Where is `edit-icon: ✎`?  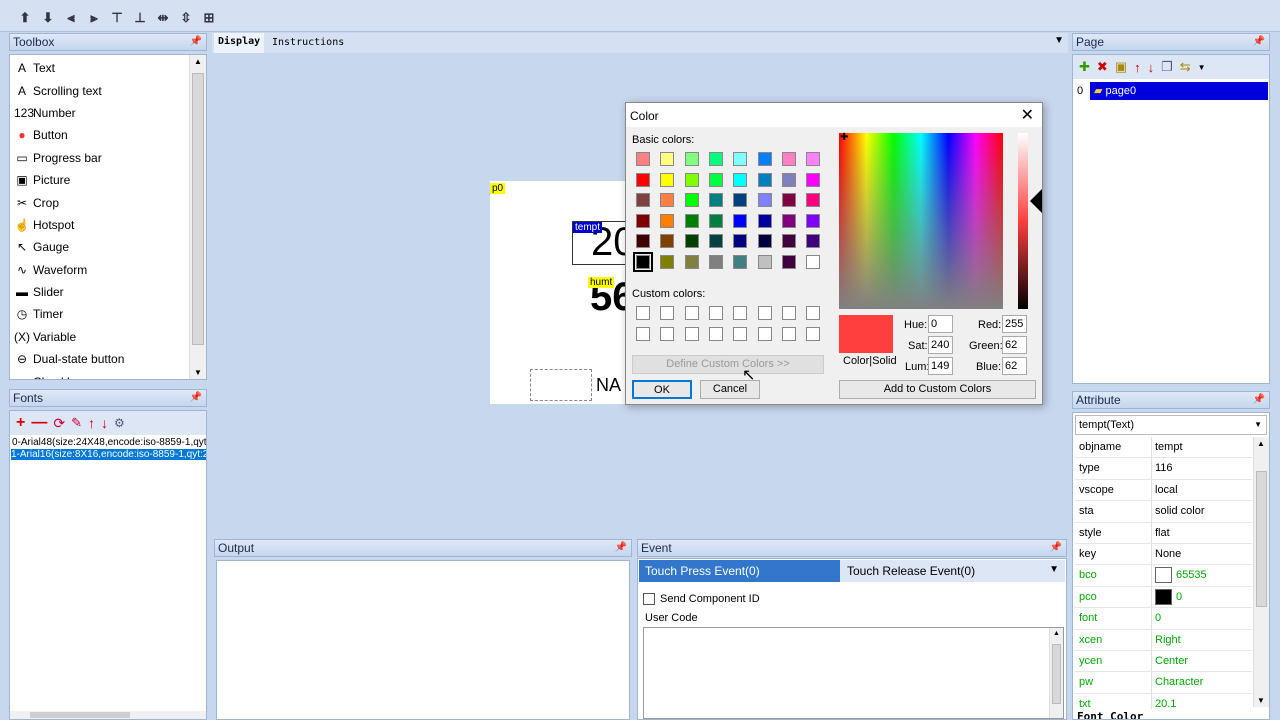 edit-icon: ✎ is located at coordinates (76, 423).